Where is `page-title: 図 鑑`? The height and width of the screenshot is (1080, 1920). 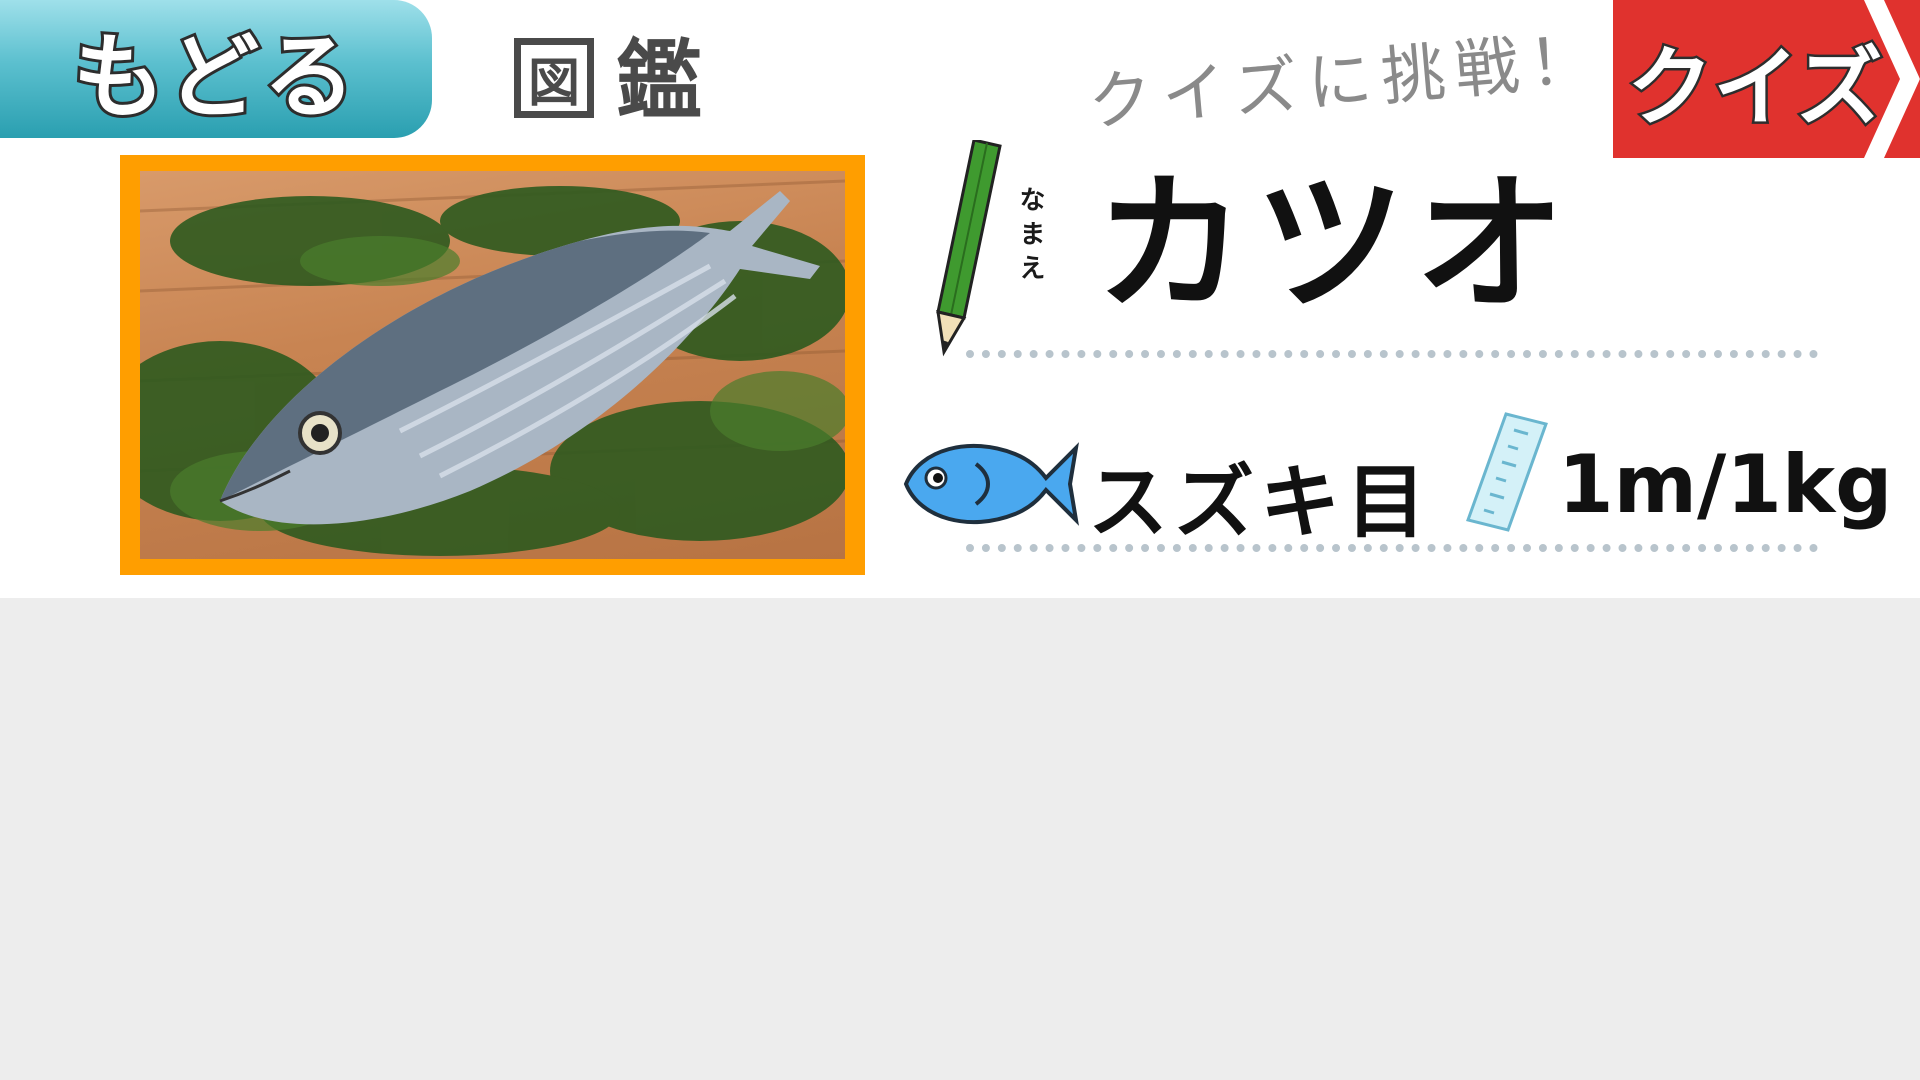 page-title: 図 鑑 is located at coordinates (608, 81).